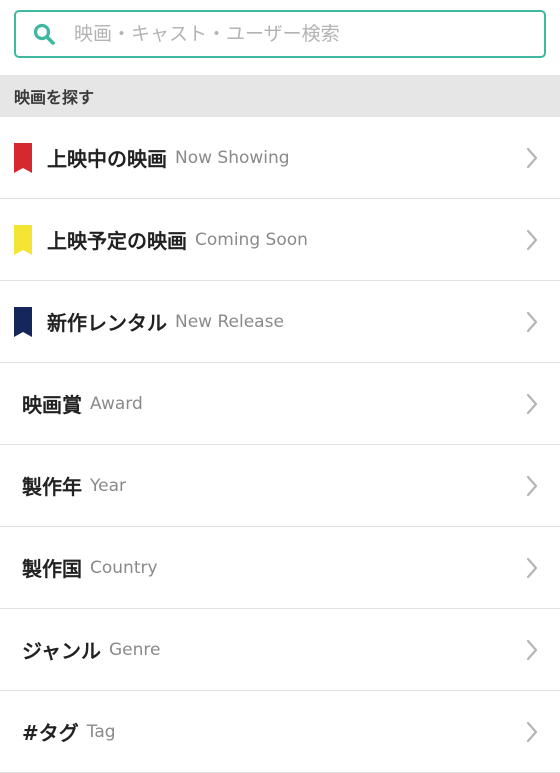 The width and height of the screenshot is (560, 773). Describe the element at coordinates (280, 650) in the screenshot. I see `menu-item-genre: ジャンル Genre` at that location.